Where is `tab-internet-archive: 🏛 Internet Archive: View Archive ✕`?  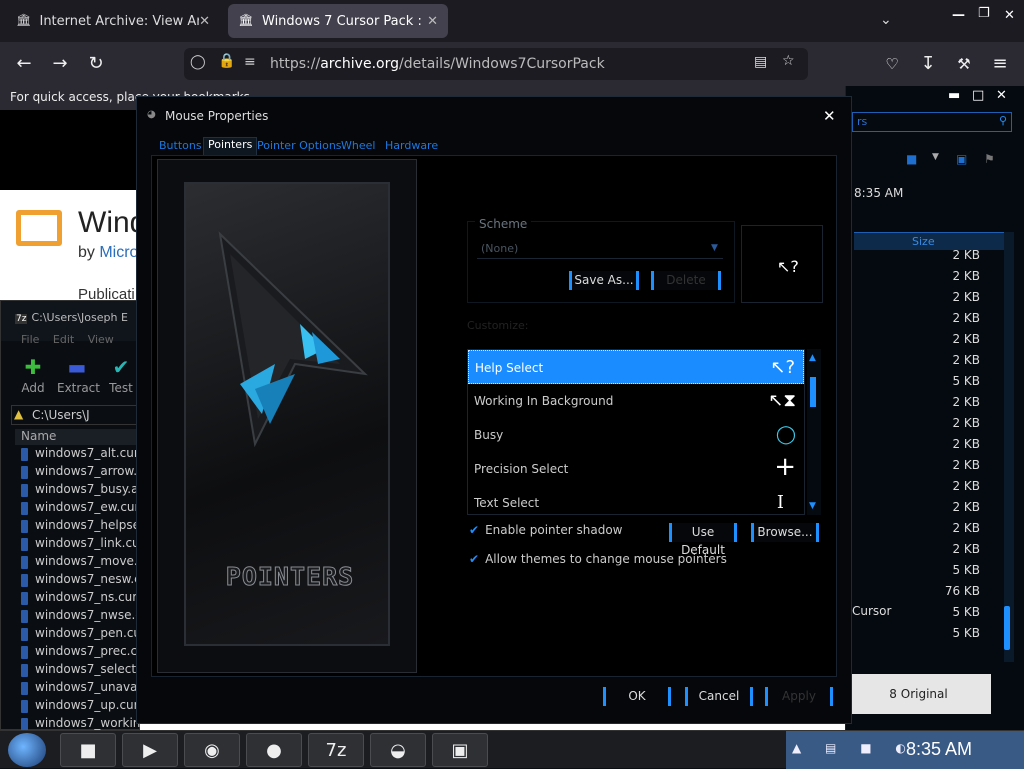
tab-internet-archive: 🏛 Internet Archive: View Archive ✕ is located at coordinates (113, 21).